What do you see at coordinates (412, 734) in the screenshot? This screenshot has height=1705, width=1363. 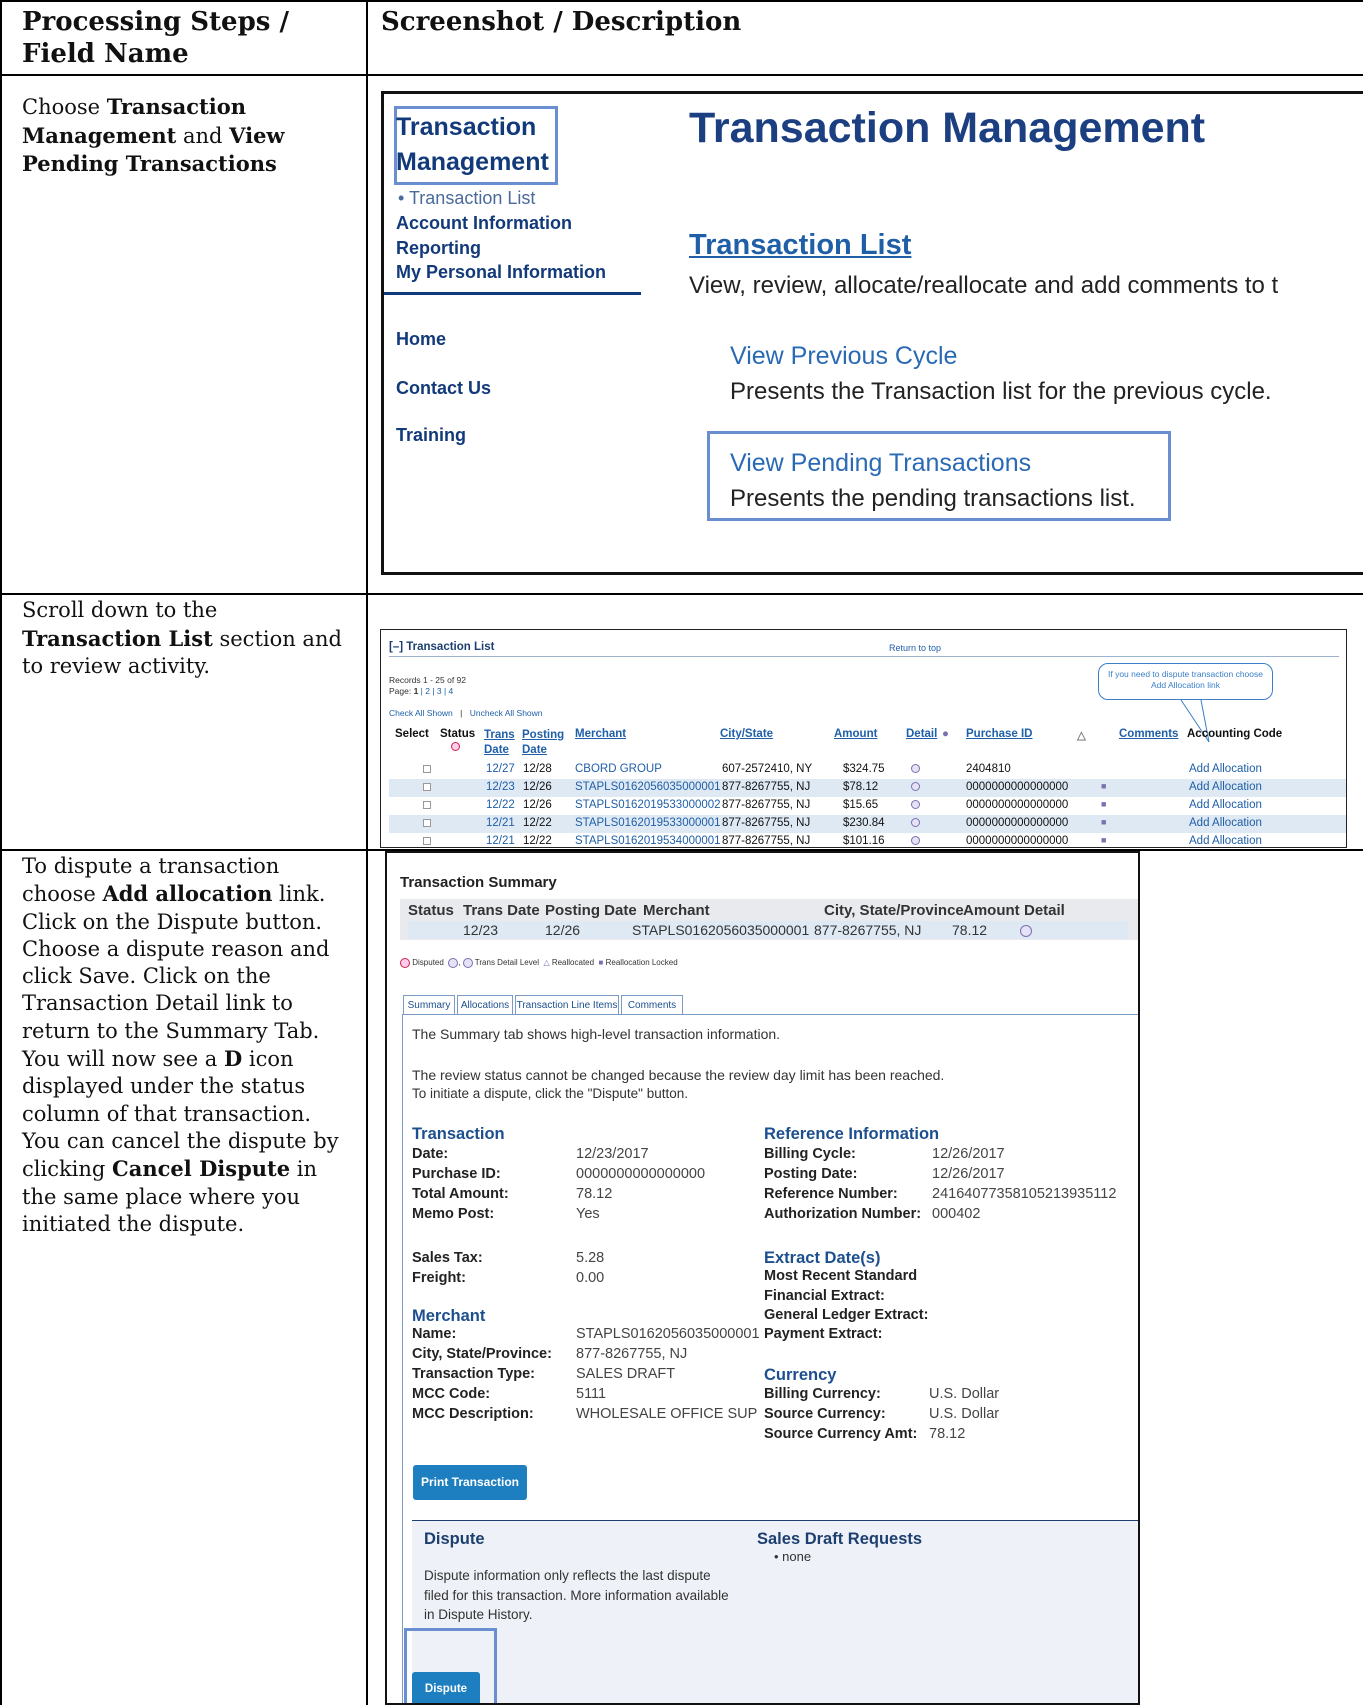 I see `col-select: Select` at bounding box center [412, 734].